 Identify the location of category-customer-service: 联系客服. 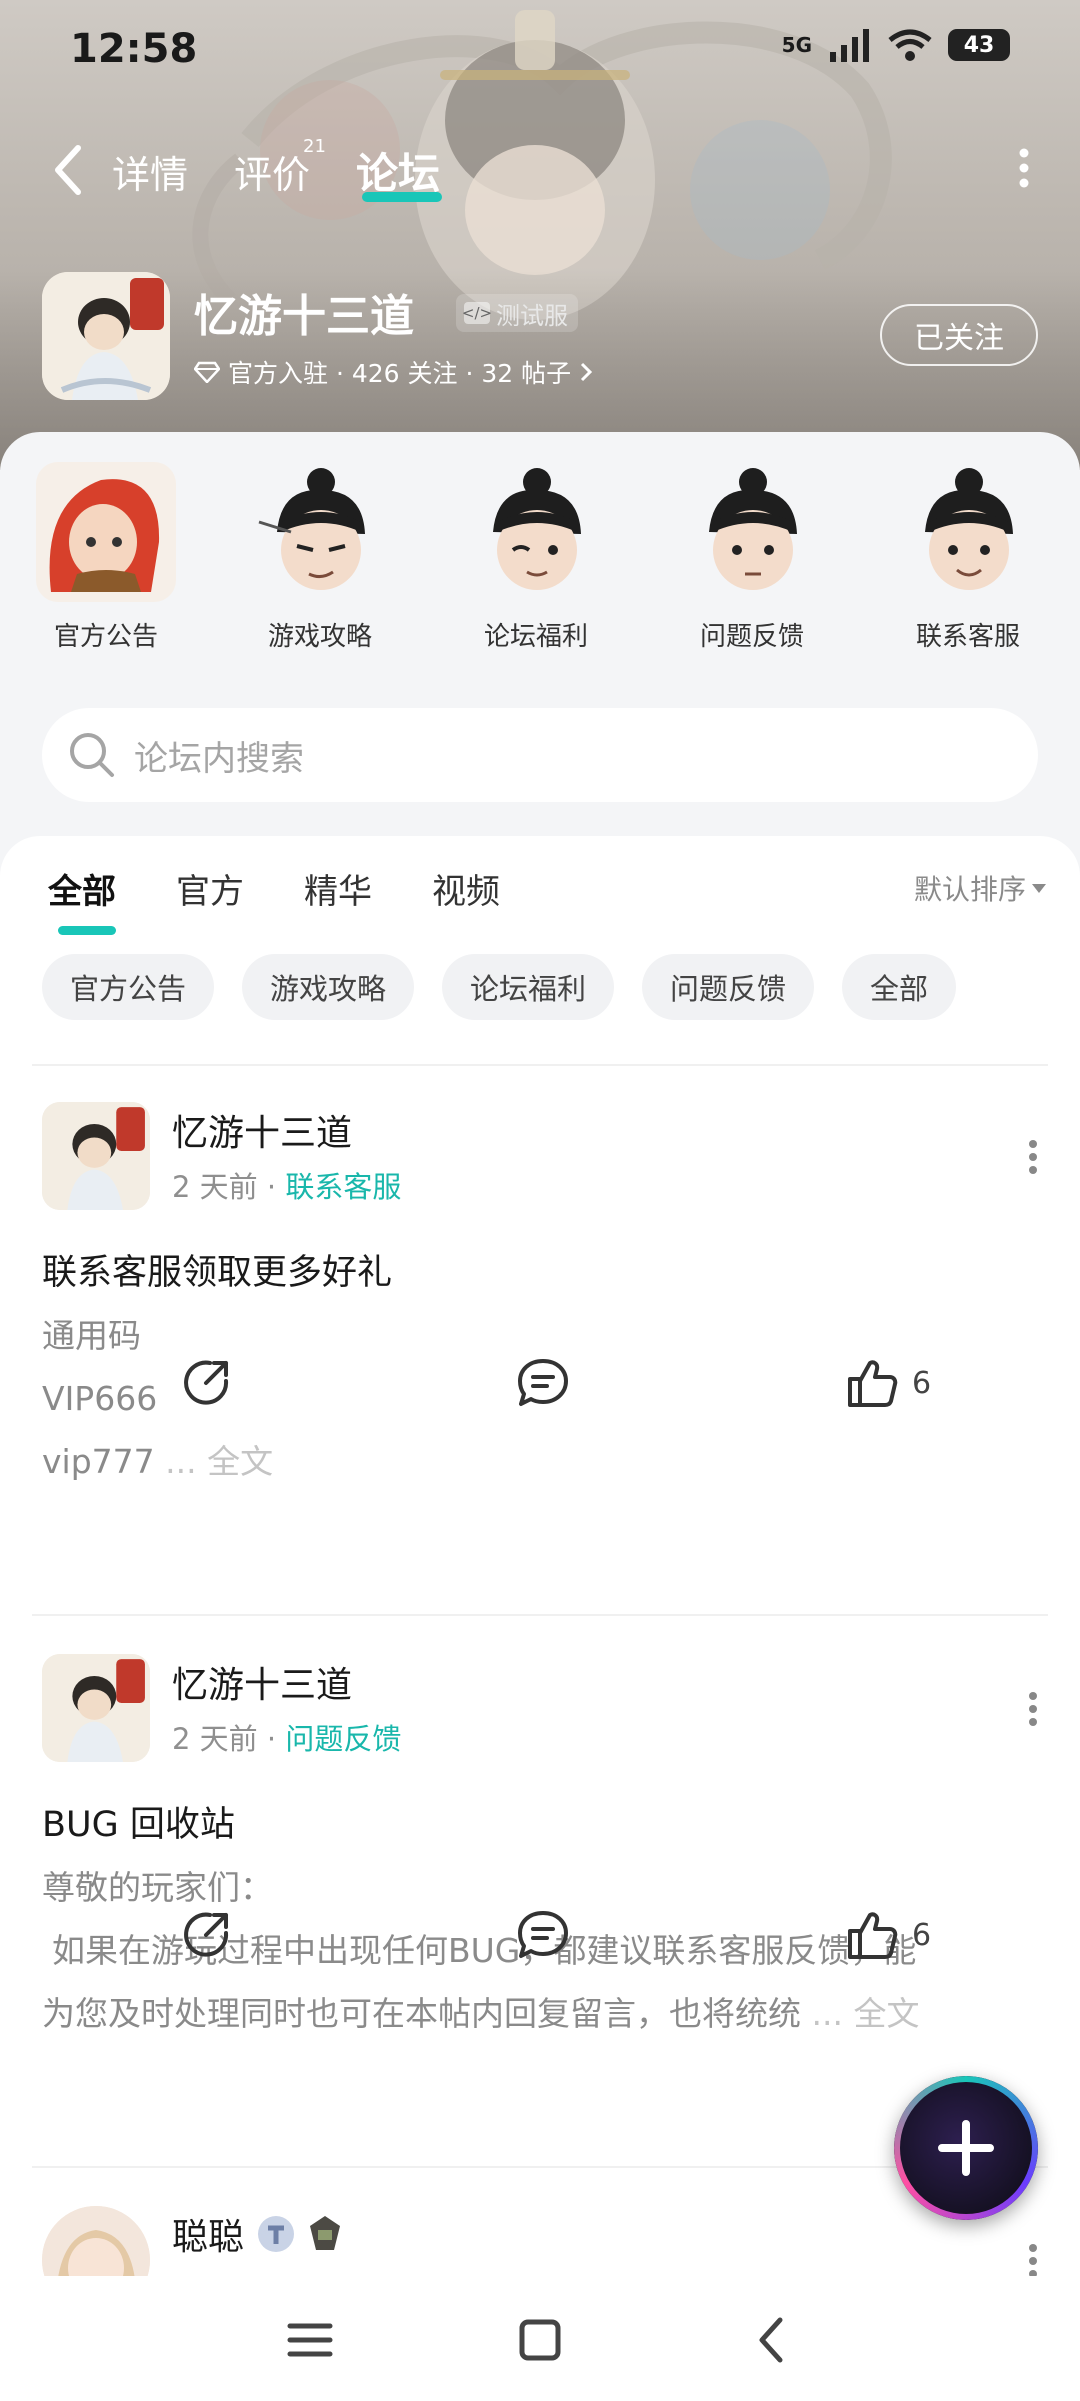
(968, 557).